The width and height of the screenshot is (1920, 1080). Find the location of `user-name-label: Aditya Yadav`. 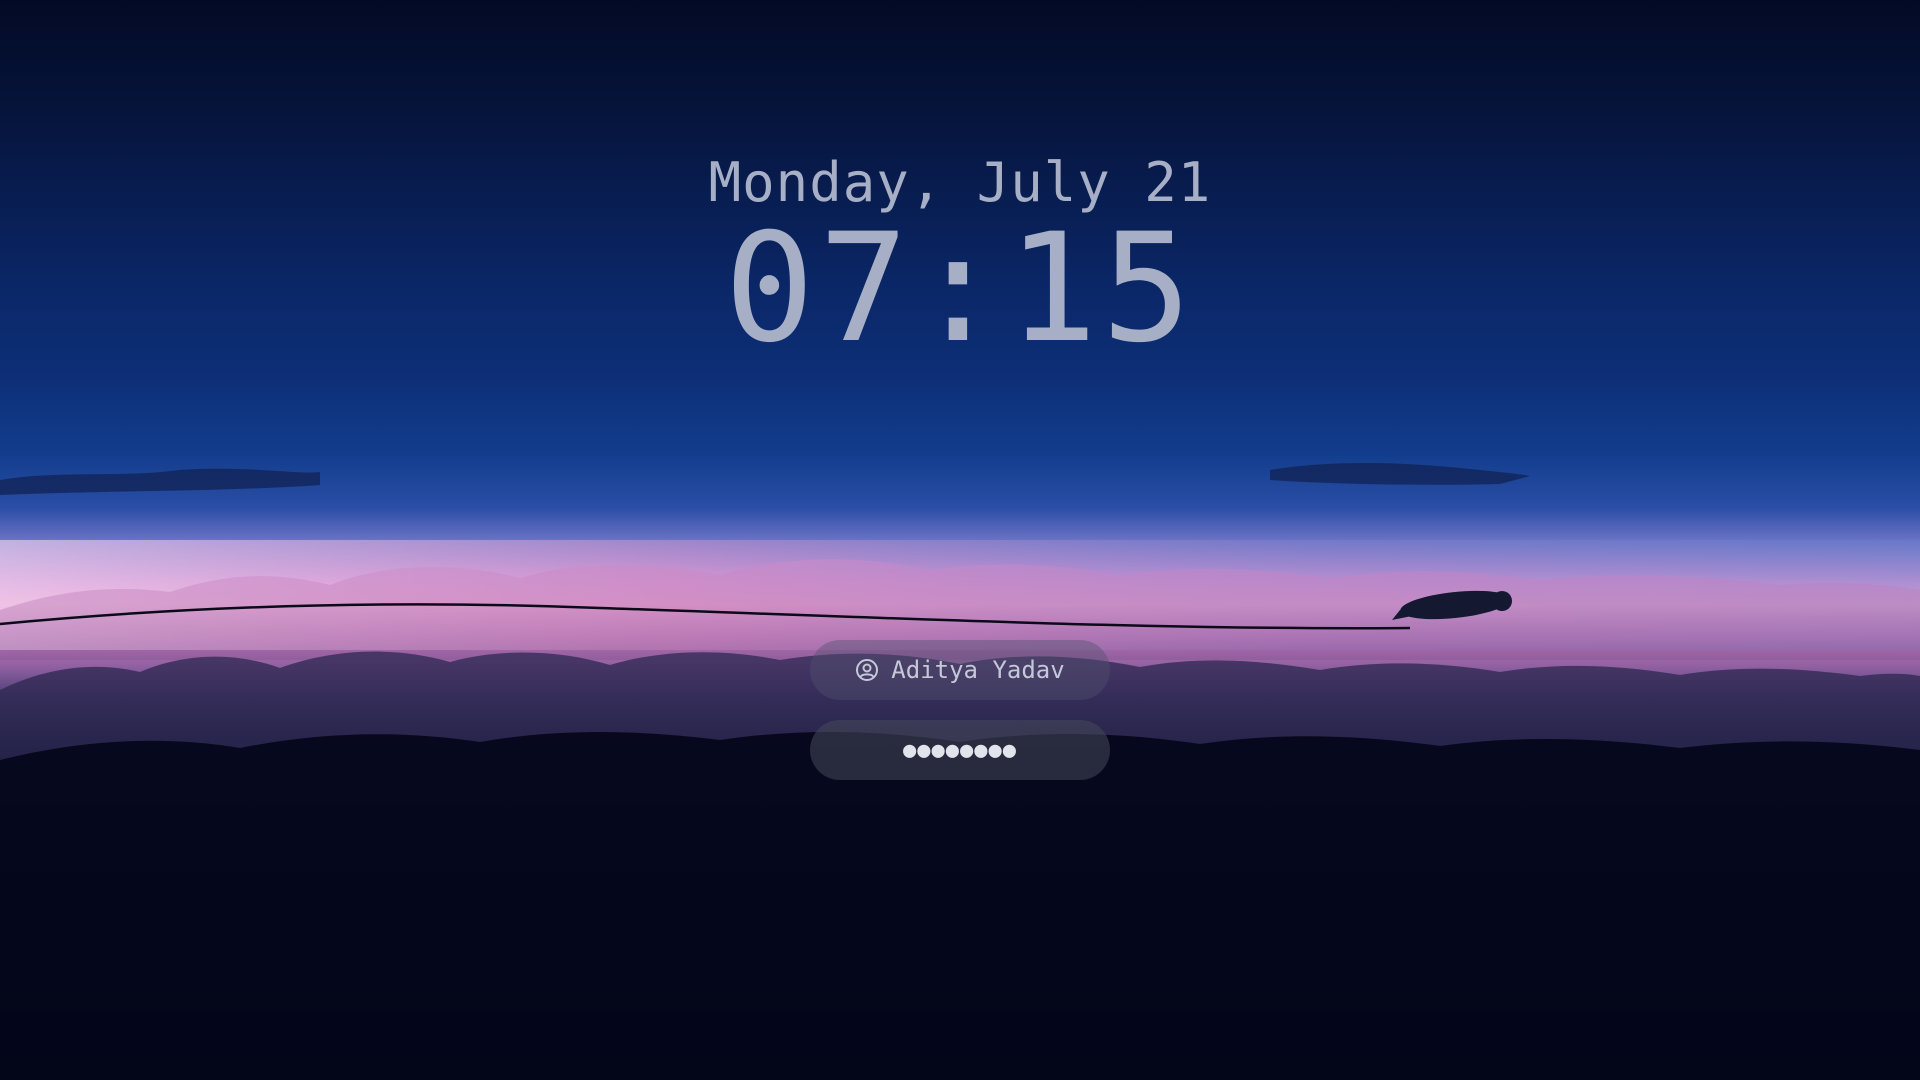

user-name-label: Aditya Yadav is located at coordinates (978, 670).